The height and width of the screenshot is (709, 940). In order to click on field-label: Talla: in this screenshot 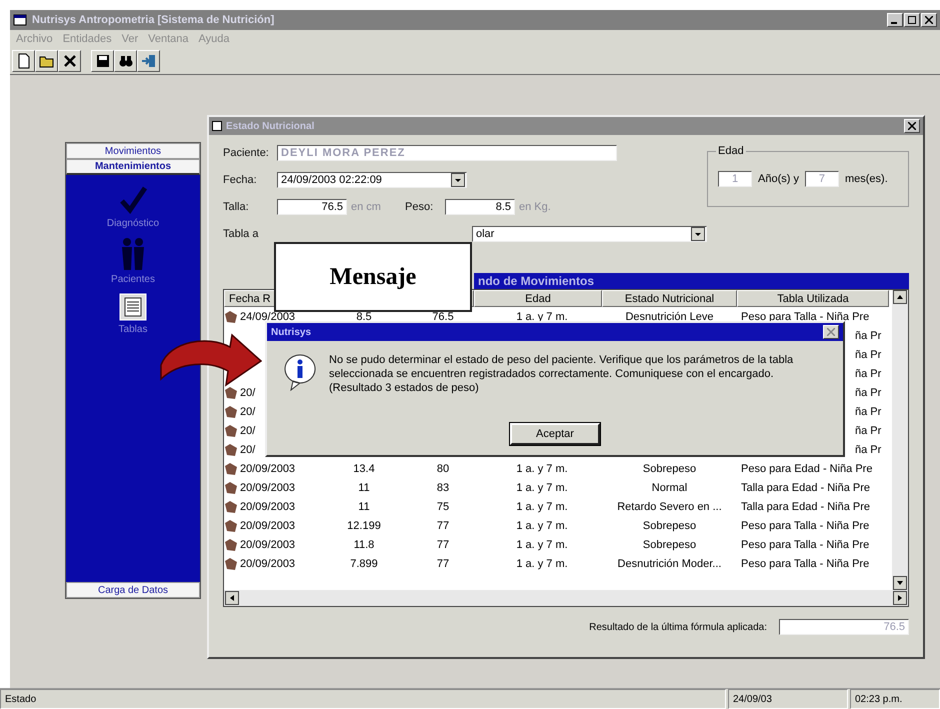, I will do `click(236, 206)`.